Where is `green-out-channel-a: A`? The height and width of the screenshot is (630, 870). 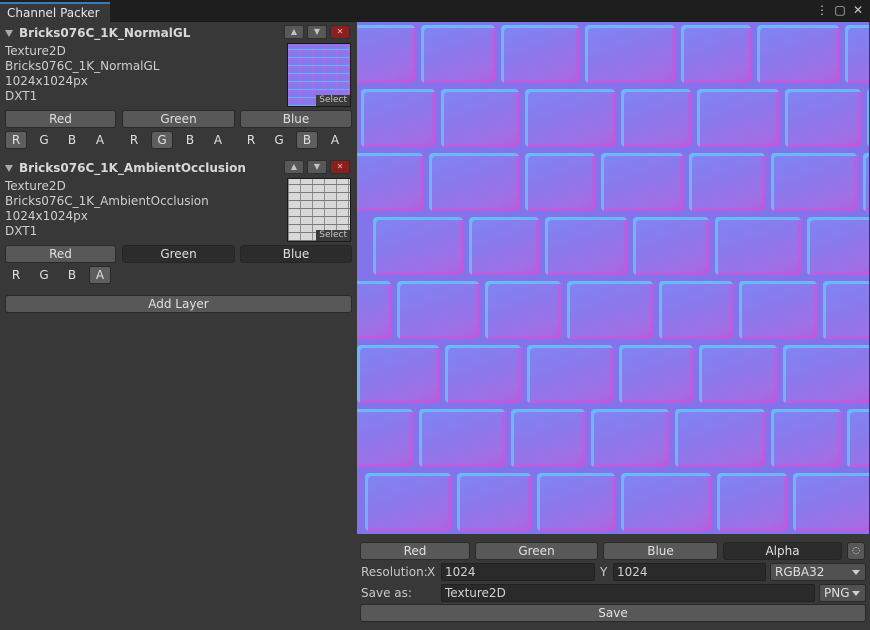
green-out-channel-a: A is located at coordinates (218, 140).